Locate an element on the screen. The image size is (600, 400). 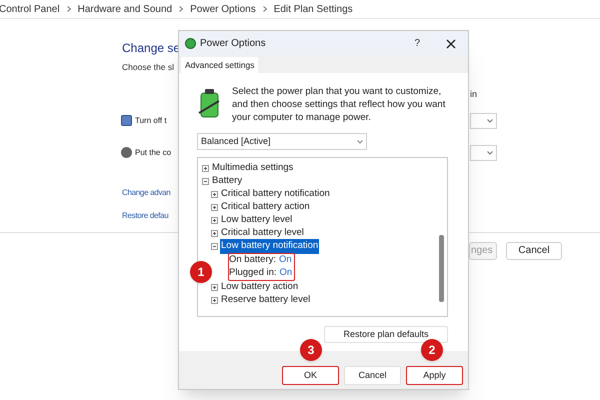
button: Cancel is located at coordinates (534, 251).